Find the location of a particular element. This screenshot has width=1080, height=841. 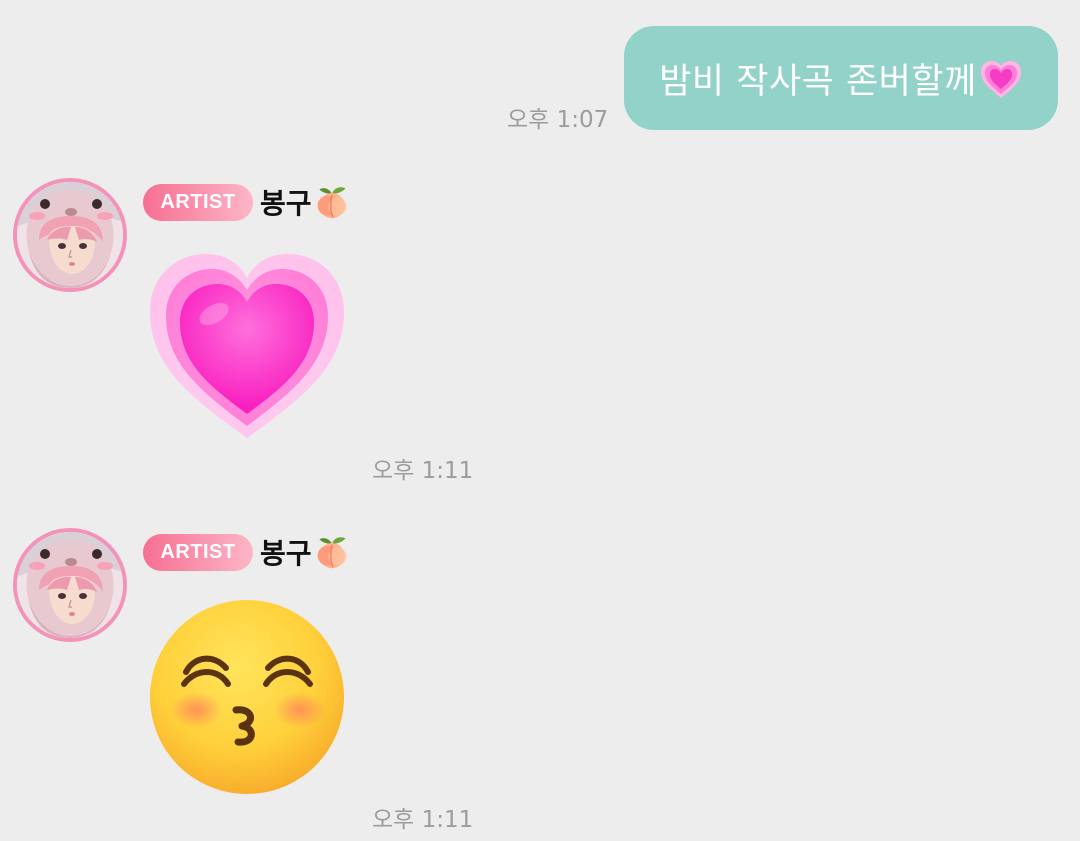

heart-sticker is located at coordinates (247, 346).